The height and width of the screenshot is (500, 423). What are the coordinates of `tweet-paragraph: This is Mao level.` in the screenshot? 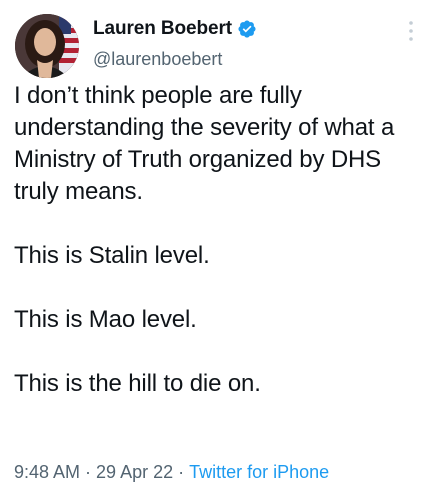 It's located at (105, 319).